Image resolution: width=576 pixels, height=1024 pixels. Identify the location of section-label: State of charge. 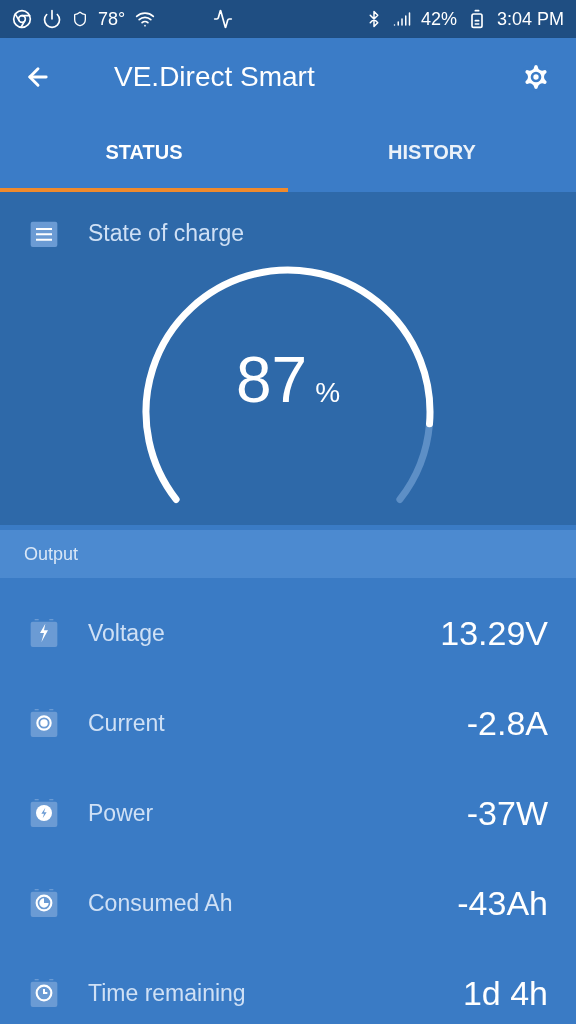
(166, 233).